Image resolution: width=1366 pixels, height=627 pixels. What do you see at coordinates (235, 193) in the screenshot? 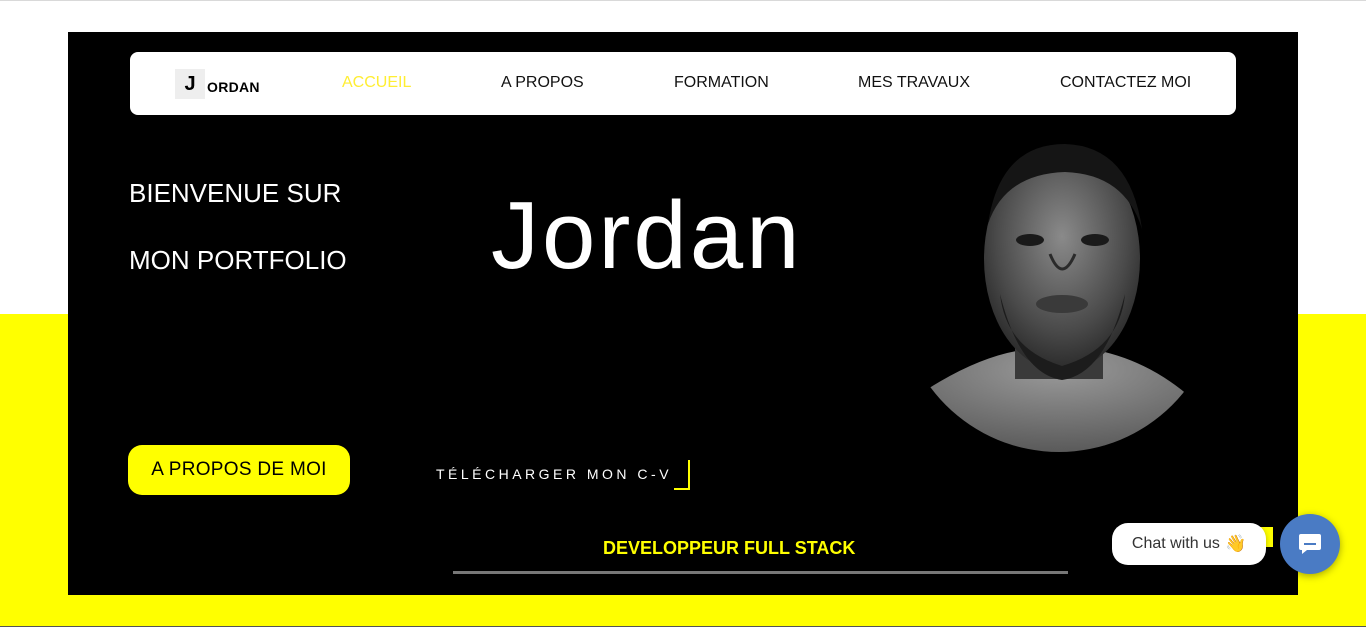
I see `welcome-line-1: BIENVENUE SUR` at bounding box center [235, 193].